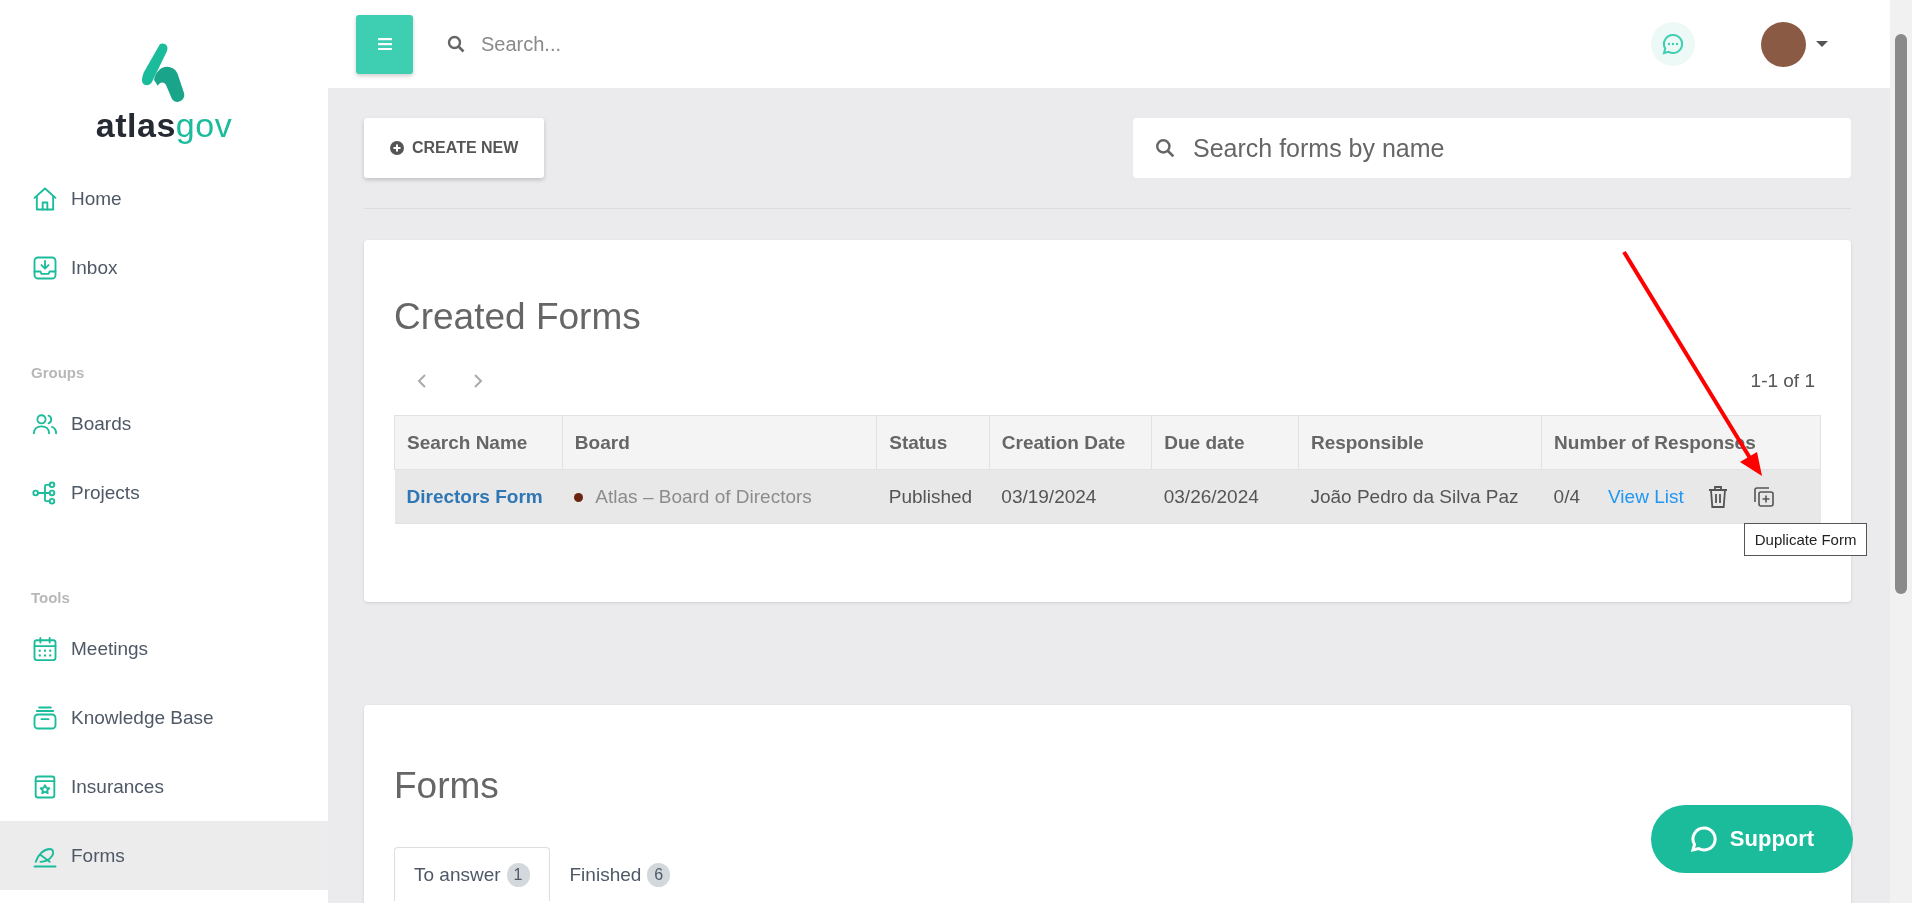  Describe the element at coordinates (164, 423) in the screenshot. I see `sidebar-item: Boards` at that location.